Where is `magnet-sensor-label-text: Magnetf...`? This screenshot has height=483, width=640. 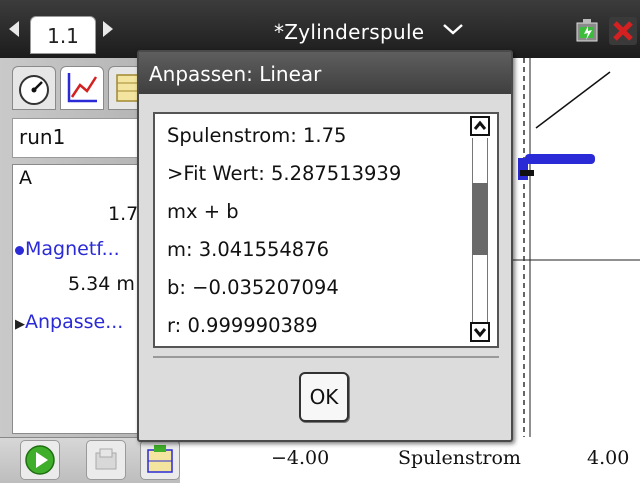 magnet-sensor-label-text: Magnetf... is located at coordinates (72, 249).